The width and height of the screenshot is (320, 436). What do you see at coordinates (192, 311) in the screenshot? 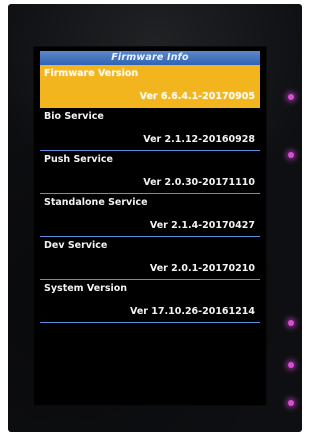
I see `item-value: Ver 17.10.26-20161214` at bounding box center [192, 311].